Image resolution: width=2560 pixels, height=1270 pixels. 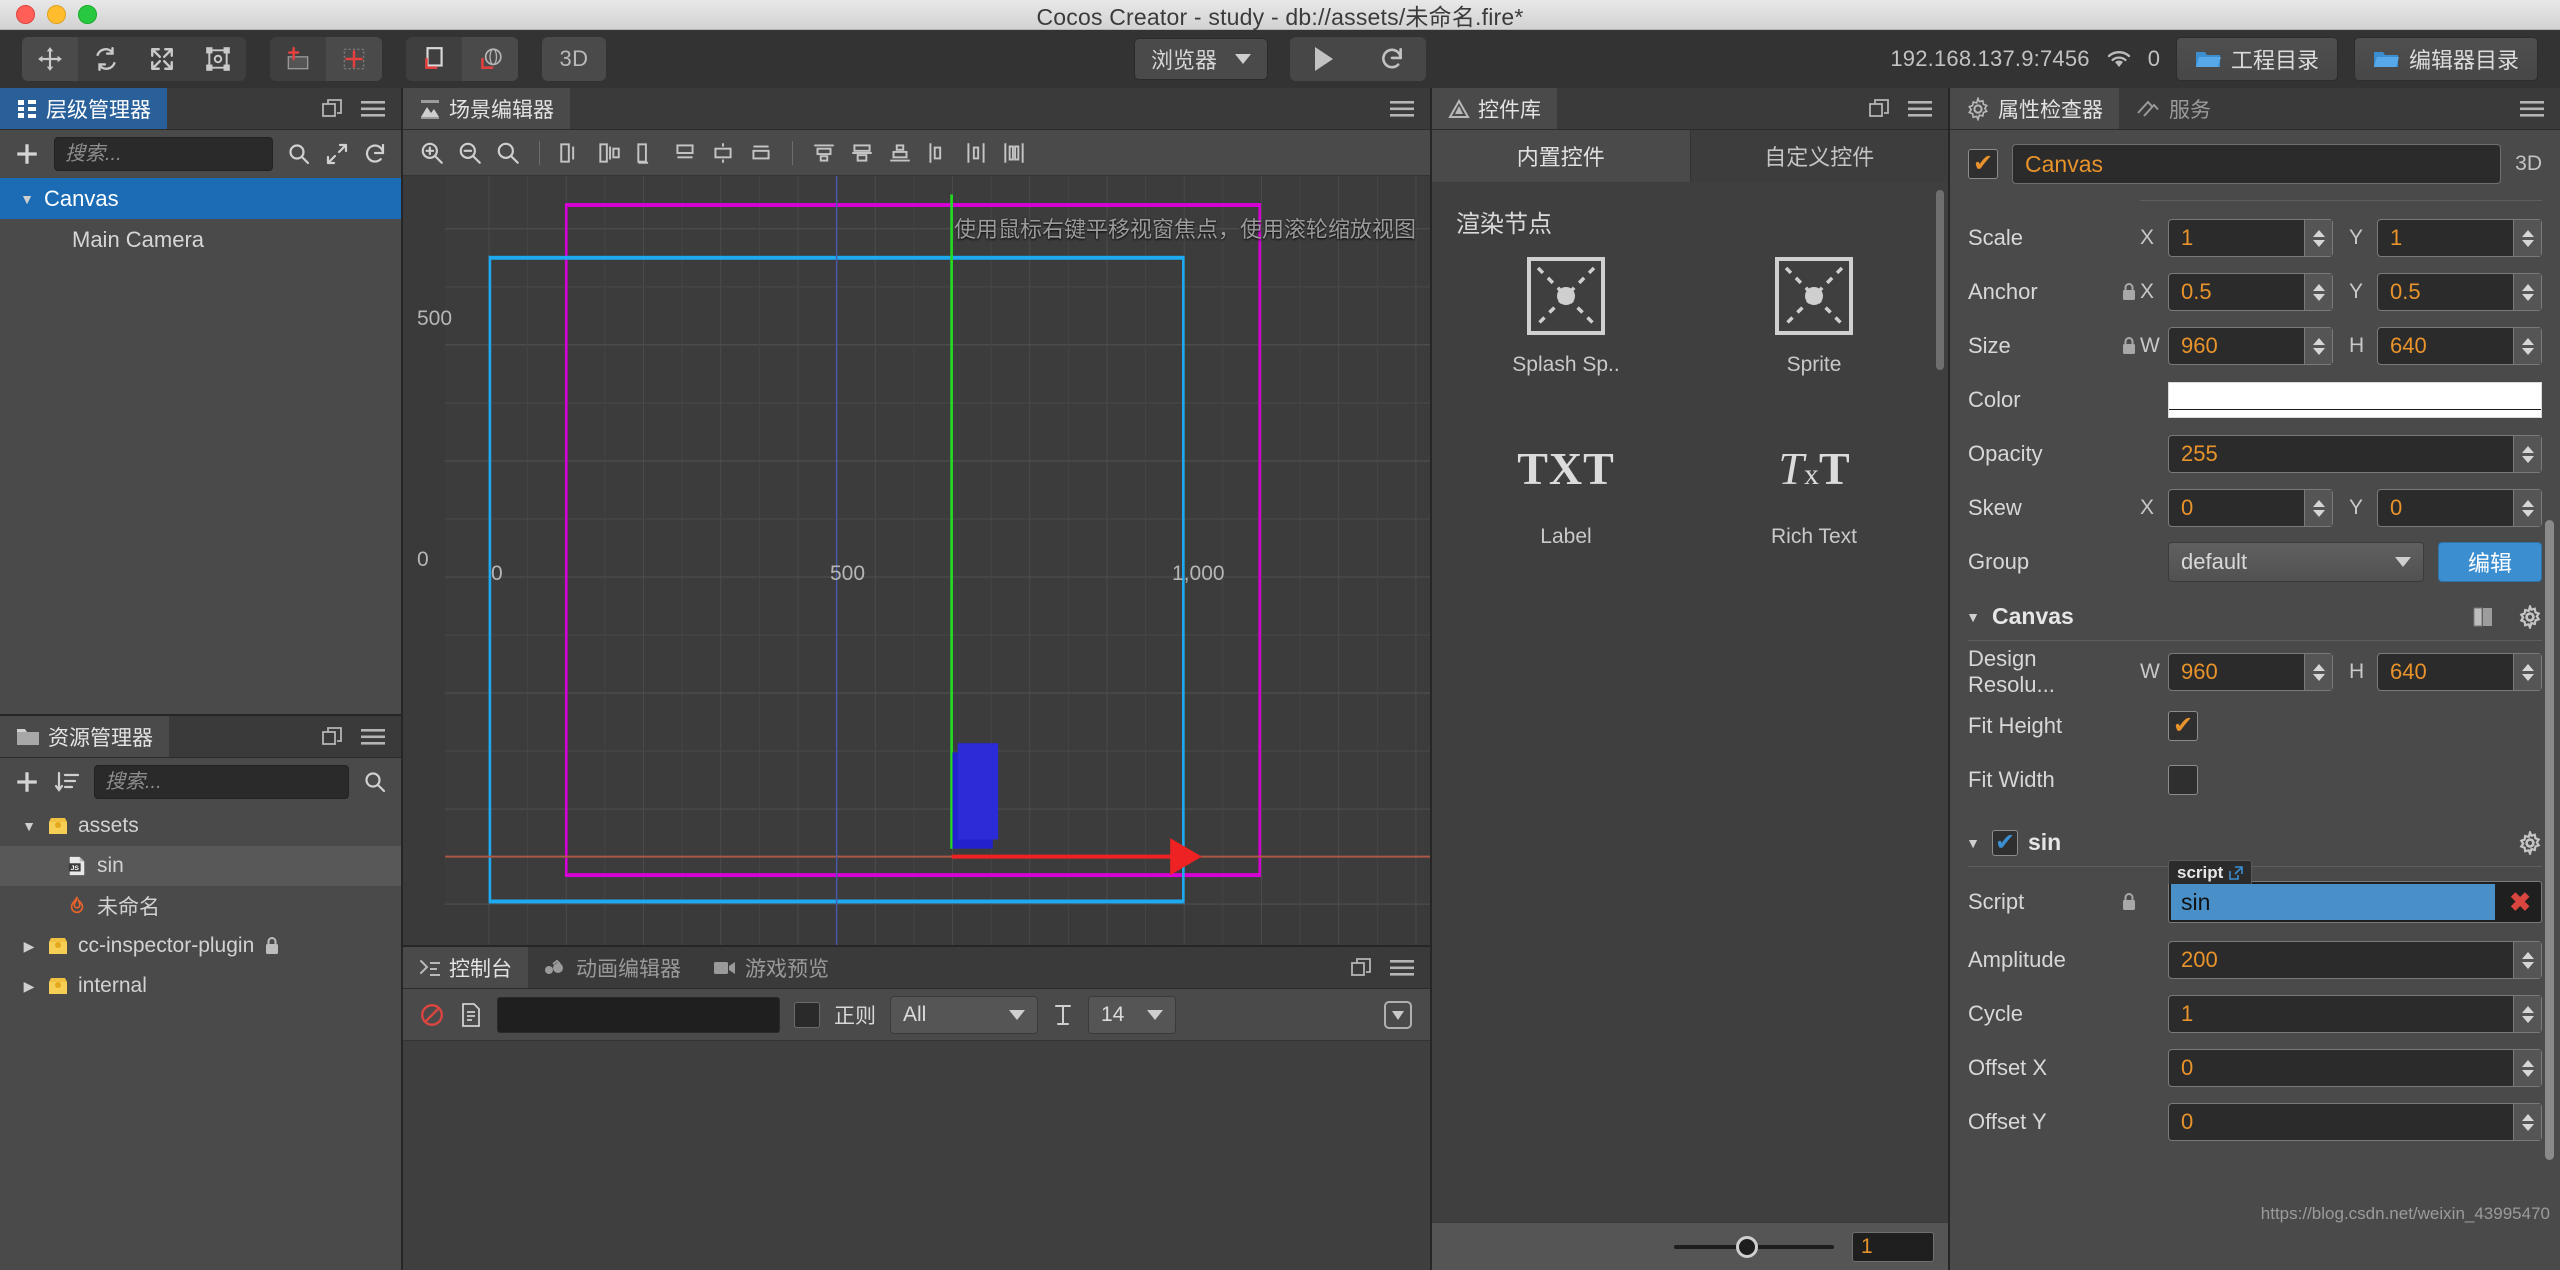 What do you see at coordinates (2355, 960) in the screenshot?
I see `amplitude-input: 200` at bounding box center [2355, 960].